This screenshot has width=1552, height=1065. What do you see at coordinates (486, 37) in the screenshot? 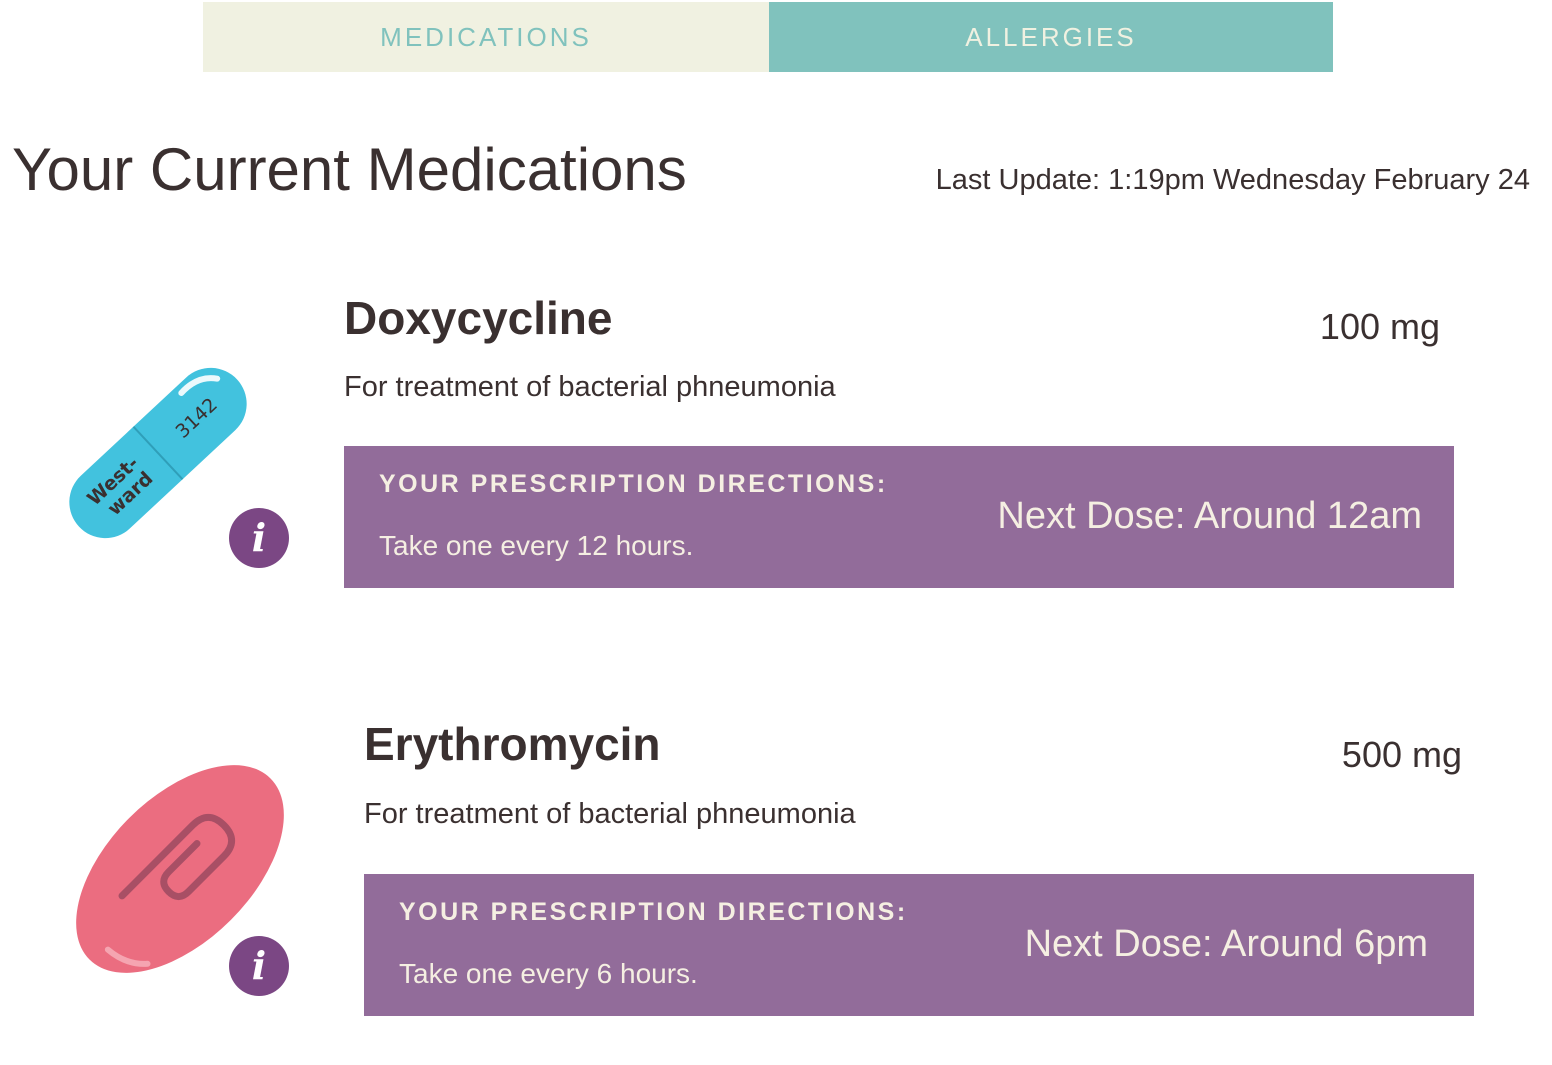
I see `tab-medications: MEDICATIONS` at bounding box center [486, 37].